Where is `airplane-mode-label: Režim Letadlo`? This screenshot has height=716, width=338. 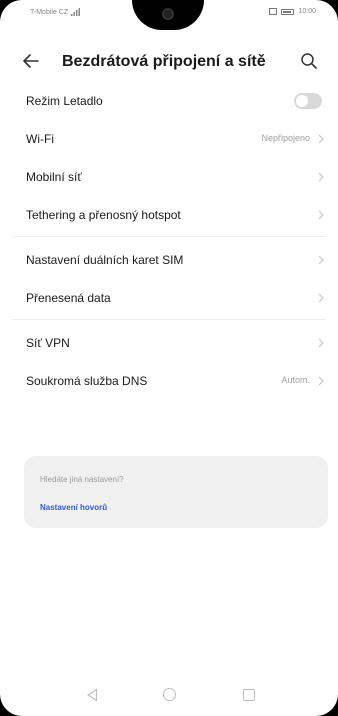 airplane-mode-label: Režim Letadlo is located at coordinates (64, 101).